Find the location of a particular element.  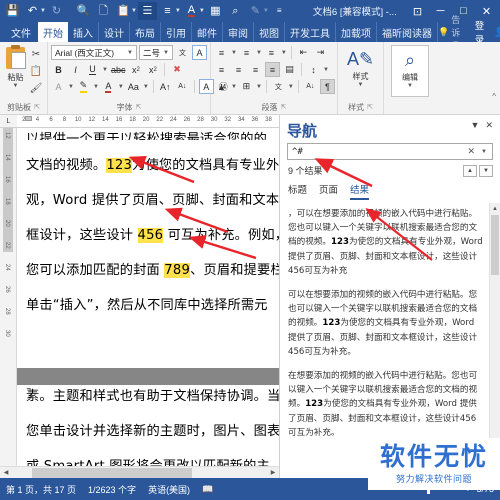

styles-dialog-launcher-icon: ⇱ is located at coordinates (370, 108).